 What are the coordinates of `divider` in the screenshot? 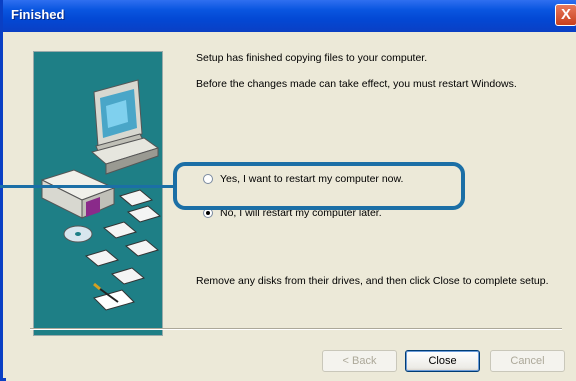 It's located at (296, 329).